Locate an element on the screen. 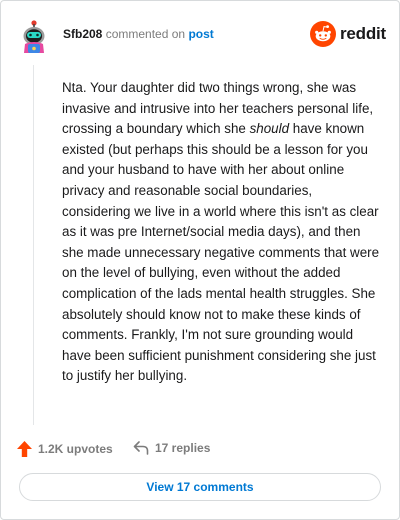  action-text: commented on is located at coordinates (145, 34).